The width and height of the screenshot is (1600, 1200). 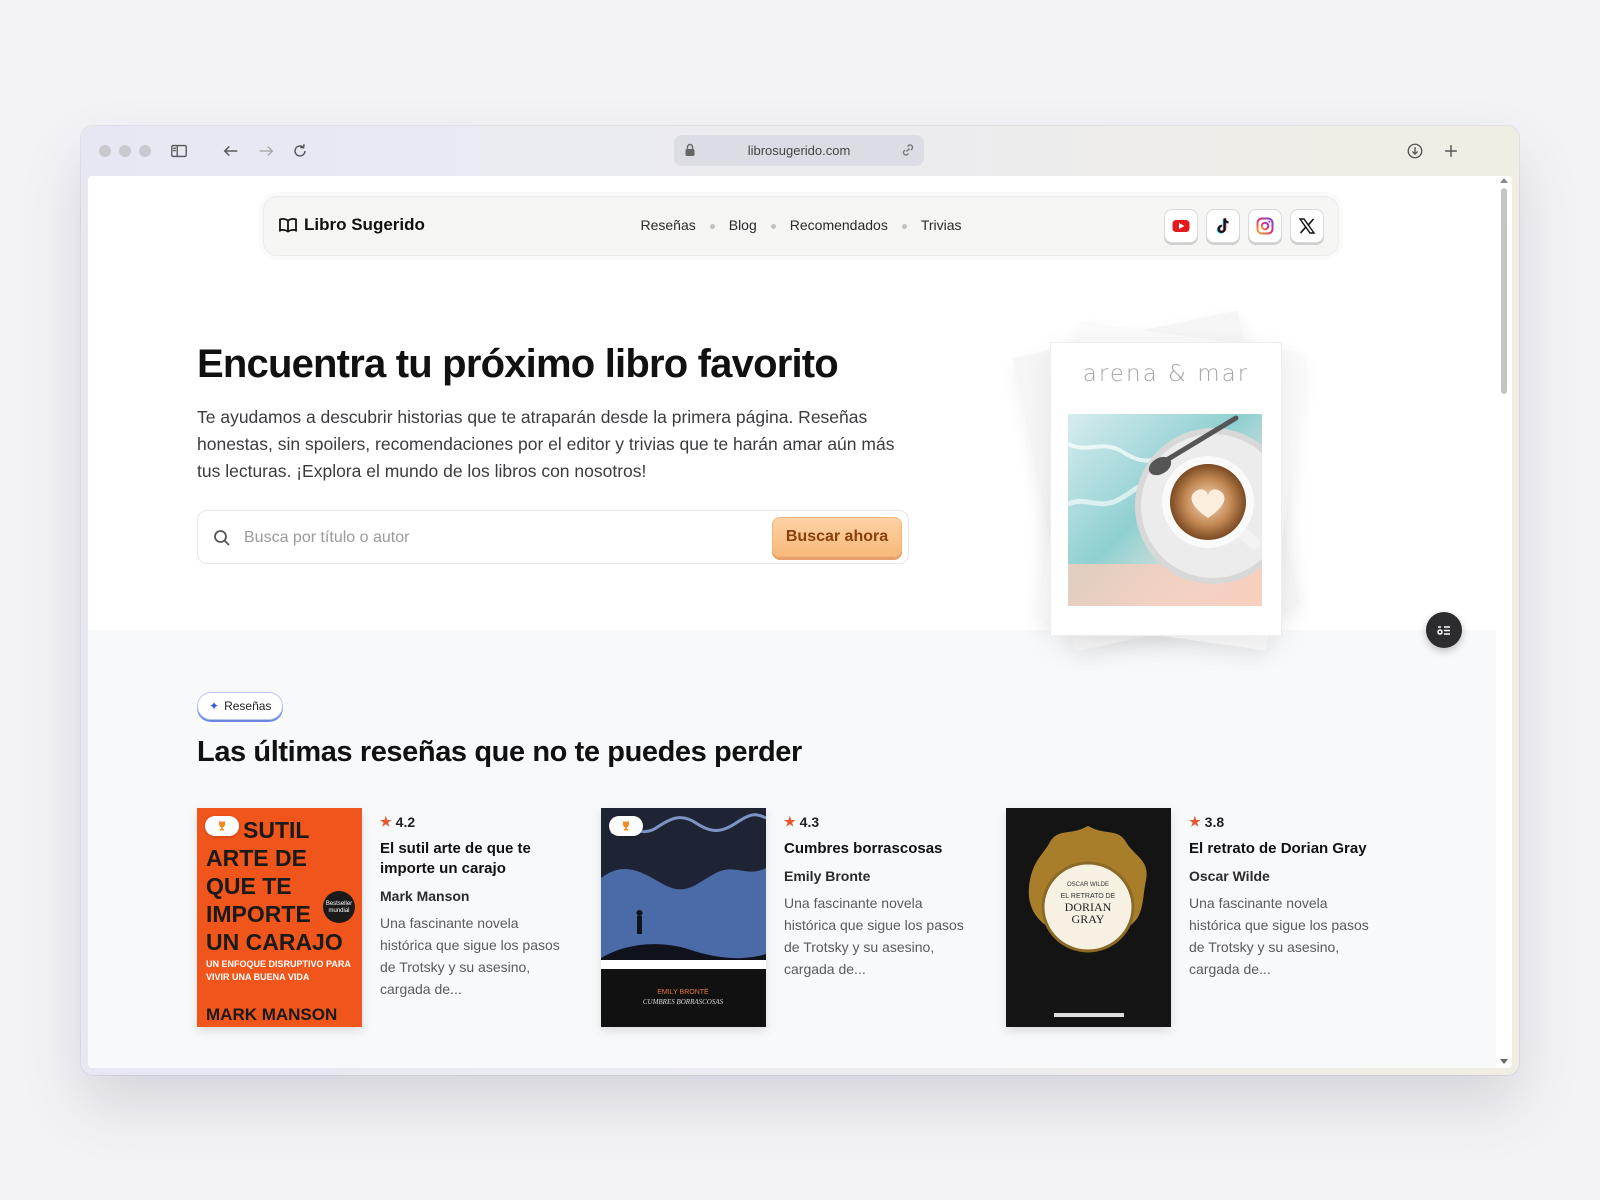 I want to click on book-cover-art: EMILY BRONTË CUMBRES BORRASCOSAS, so click(x=683, y=917).